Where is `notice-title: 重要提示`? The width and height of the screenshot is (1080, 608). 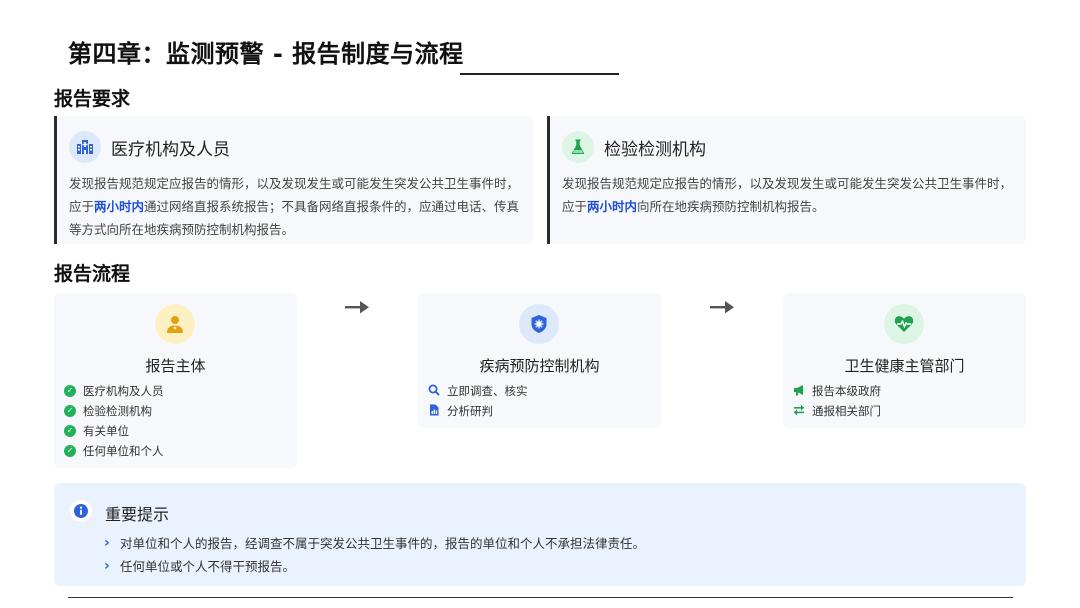
notice-title: 重要提示 is located at coordinates (137, 514).